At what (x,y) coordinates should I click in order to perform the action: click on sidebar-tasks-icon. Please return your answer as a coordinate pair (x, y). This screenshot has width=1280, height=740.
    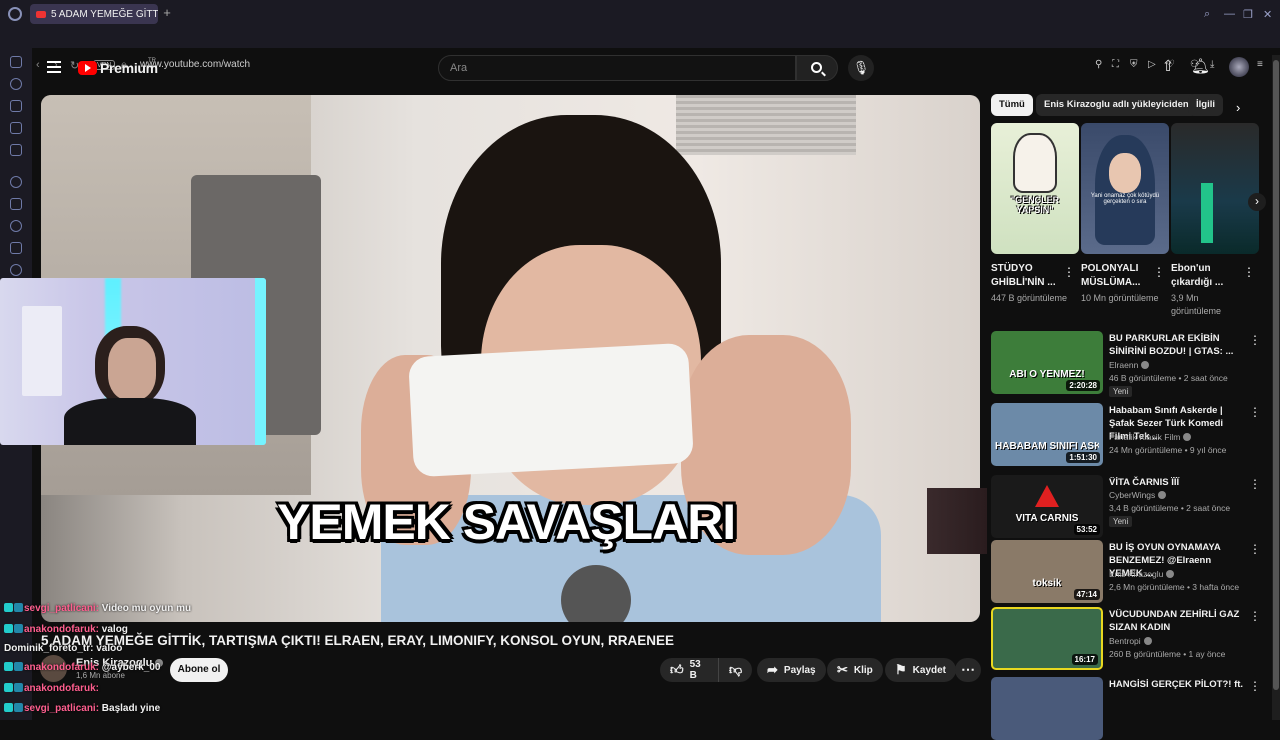
    Looking at the image, I should click on (16, 128).